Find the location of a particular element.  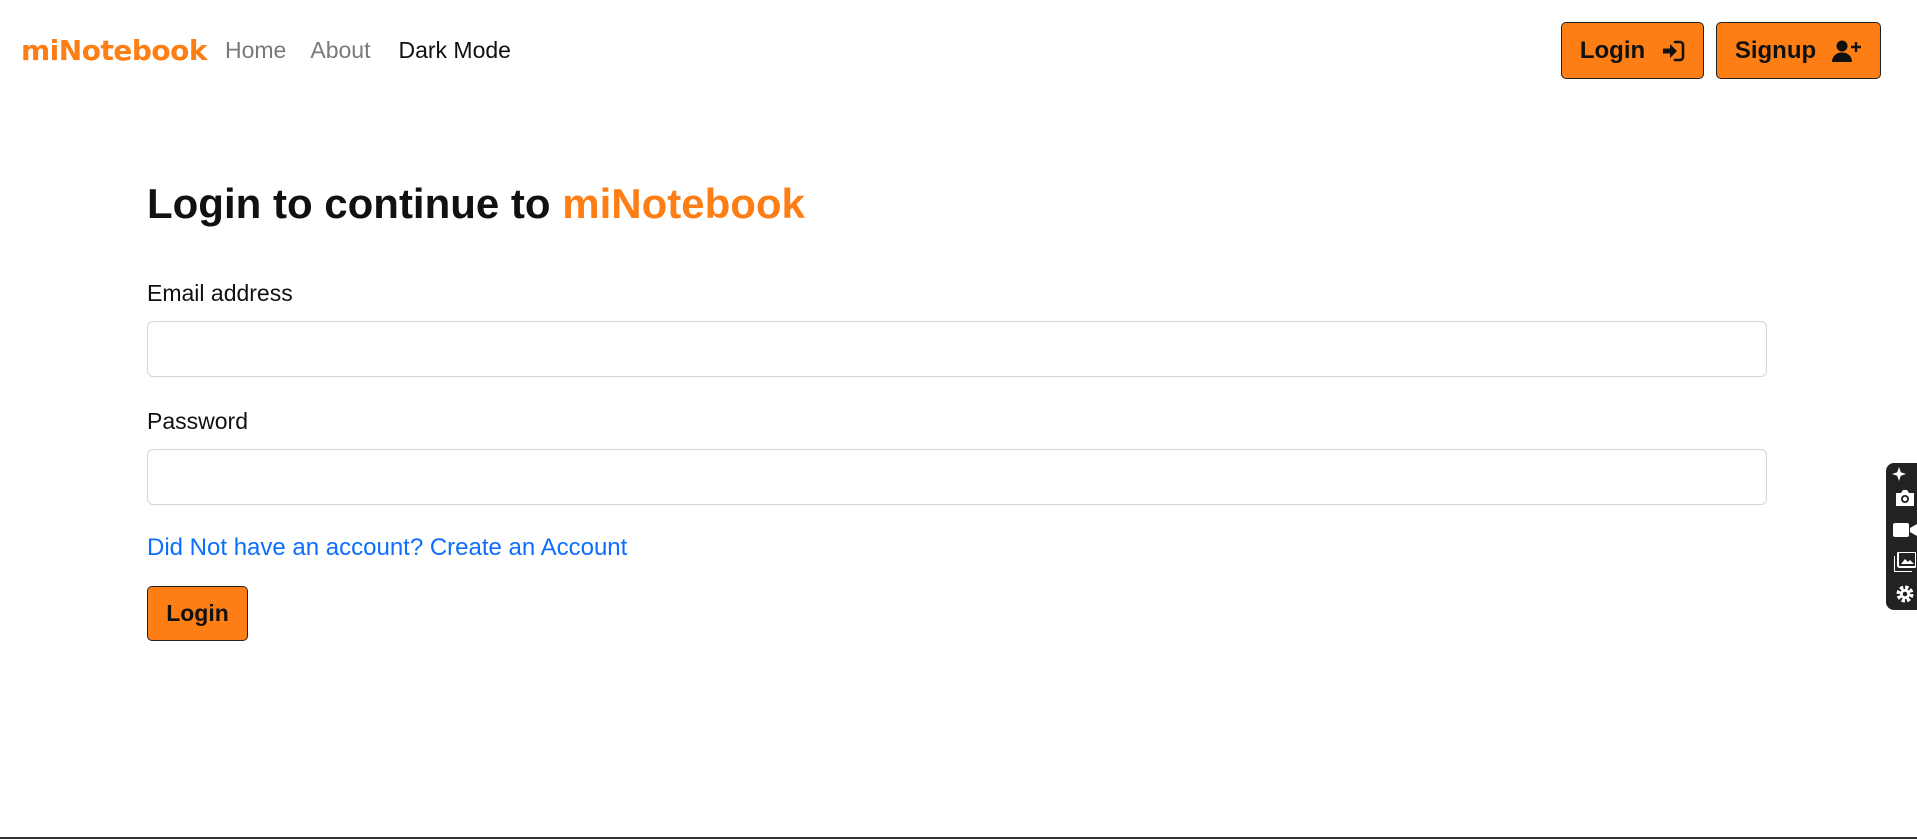

brand-logo: miNotebook is located at coordinates (114, 50).